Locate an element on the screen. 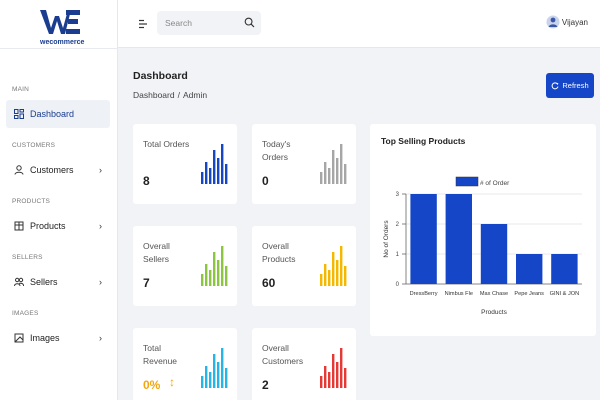 The width and height of the screenshot is (600, 400). sidebar-item-customers: Customers › is located at coordinates (58, 170).